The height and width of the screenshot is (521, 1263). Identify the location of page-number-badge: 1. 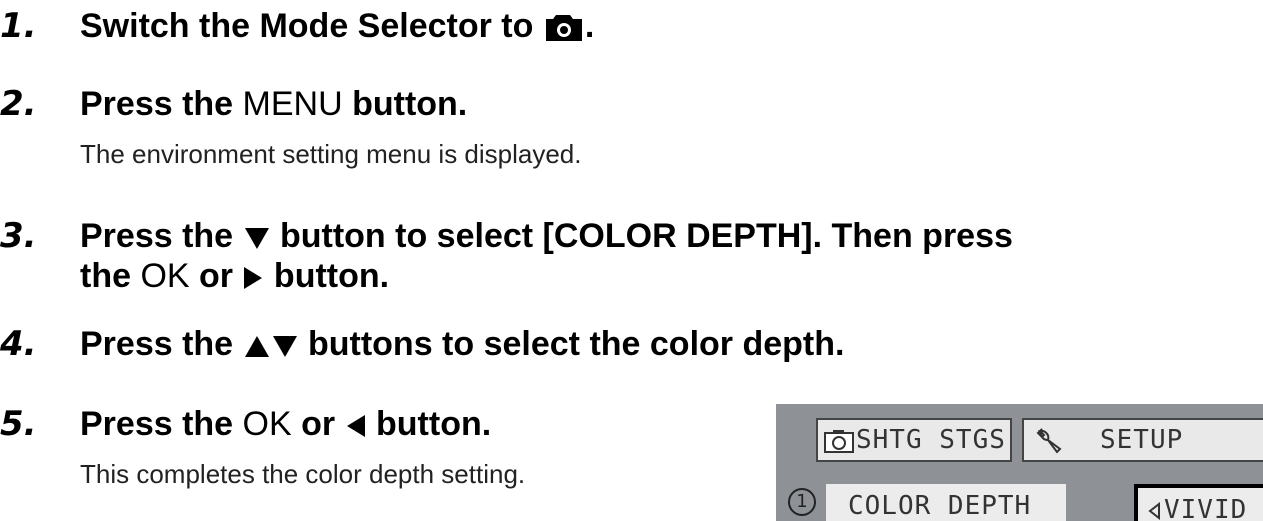
(802, 502).